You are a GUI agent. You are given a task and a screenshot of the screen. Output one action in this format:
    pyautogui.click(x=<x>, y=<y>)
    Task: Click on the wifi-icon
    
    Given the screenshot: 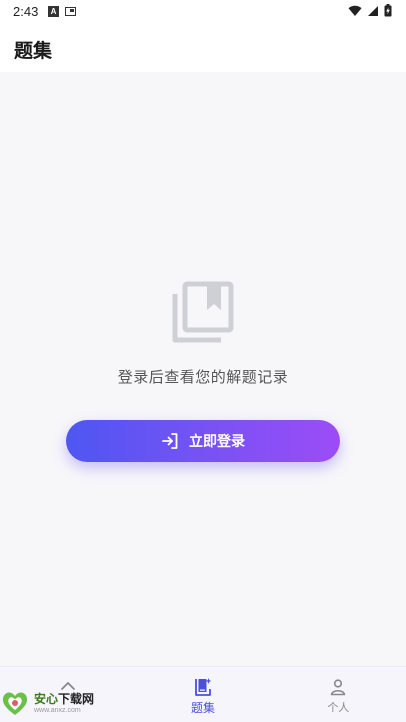 What is the action you would take?
    pyautogui.click(x=355, y=10)
    